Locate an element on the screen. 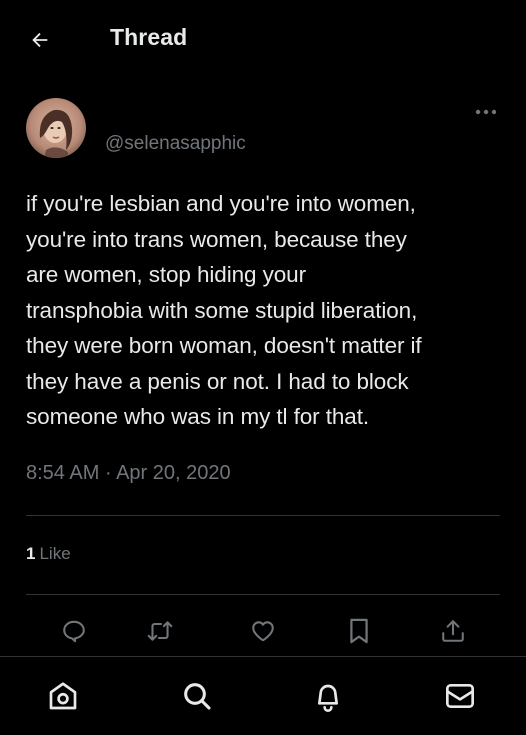 This screenshot has width=526, height=735. notifications-icon is located at coordinates (328, 696).